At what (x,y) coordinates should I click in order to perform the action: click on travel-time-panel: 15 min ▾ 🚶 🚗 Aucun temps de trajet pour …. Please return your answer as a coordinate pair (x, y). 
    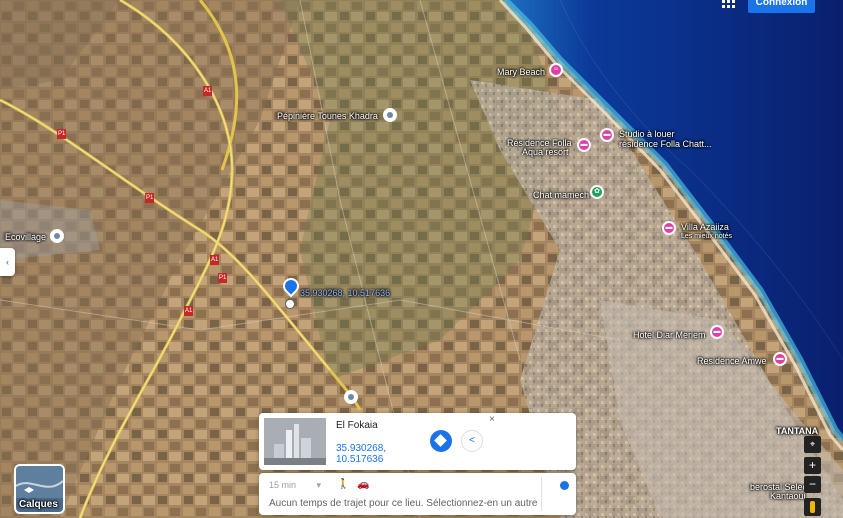
    Looking at the image, I should click on (417, 494).